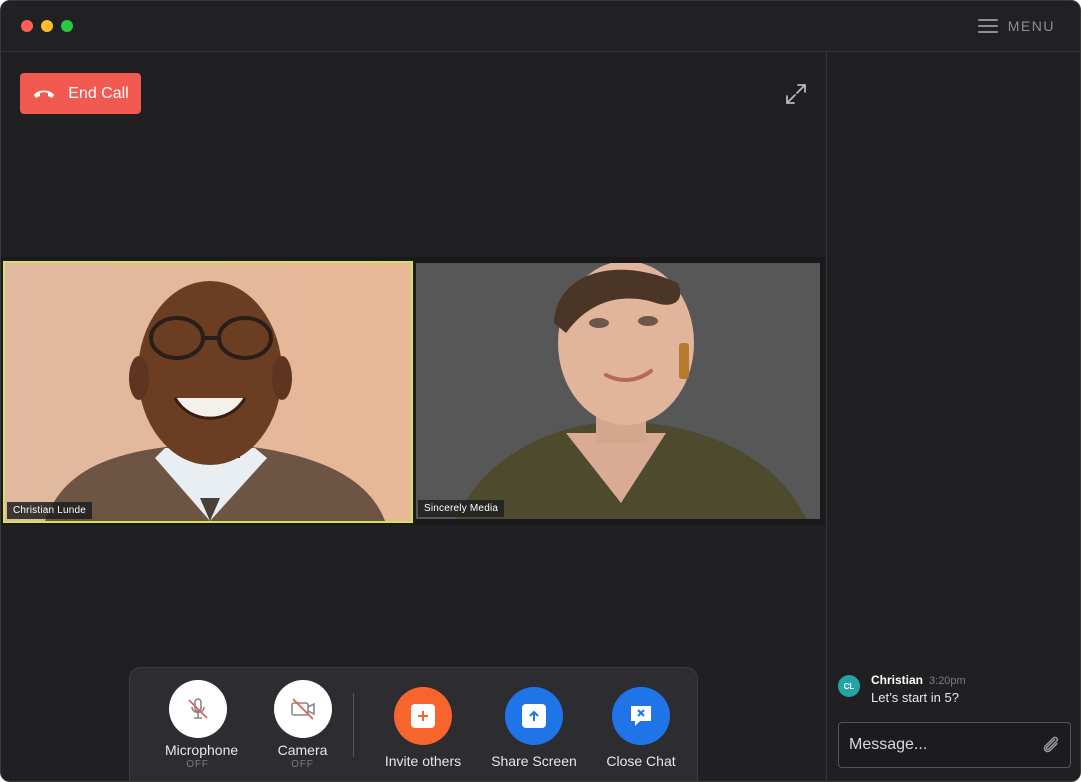  Describe the element at coordinates (423, 761) in the screenshot. I see `invite-label: Invite others` at that location.